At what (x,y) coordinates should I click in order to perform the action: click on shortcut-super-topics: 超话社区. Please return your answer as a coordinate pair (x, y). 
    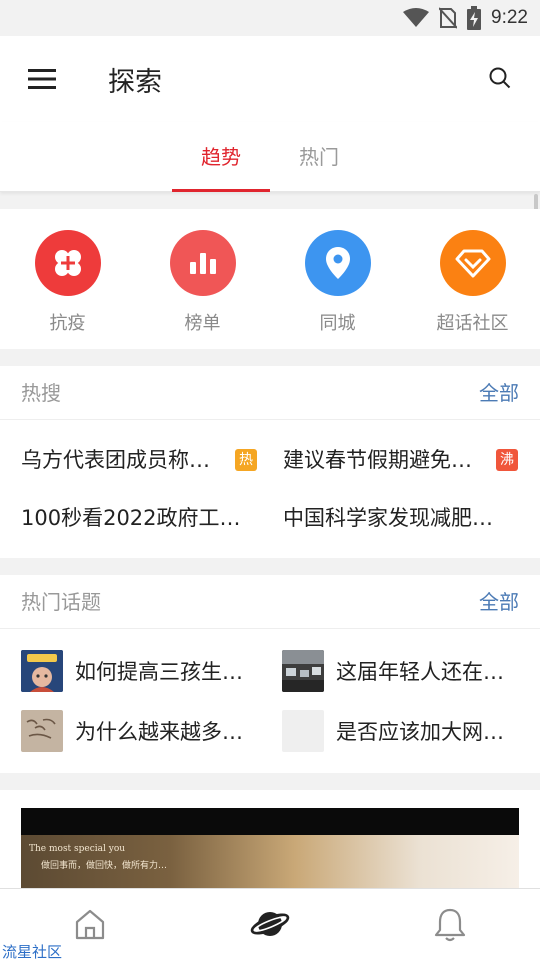
    Looking at the image, I should click on (472, 279).